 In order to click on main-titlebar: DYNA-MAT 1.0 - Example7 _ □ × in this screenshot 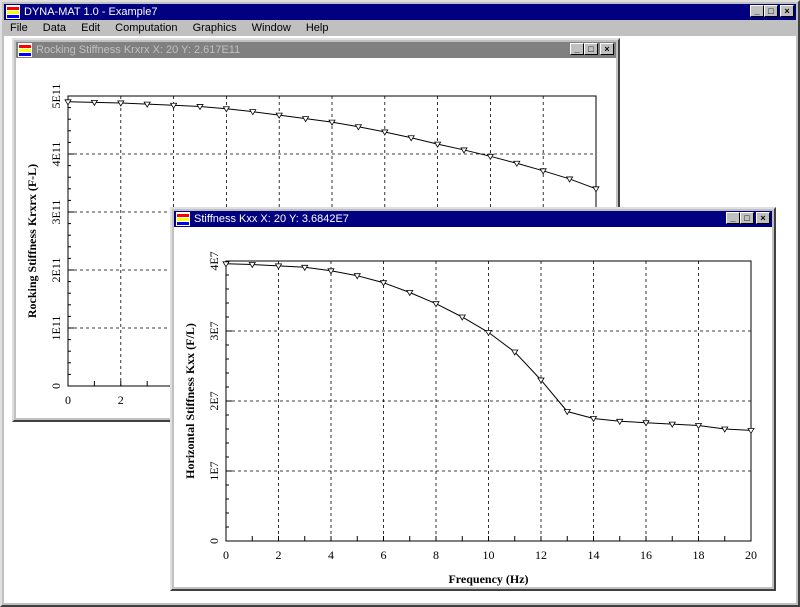, I will do `click(400, 12)`.